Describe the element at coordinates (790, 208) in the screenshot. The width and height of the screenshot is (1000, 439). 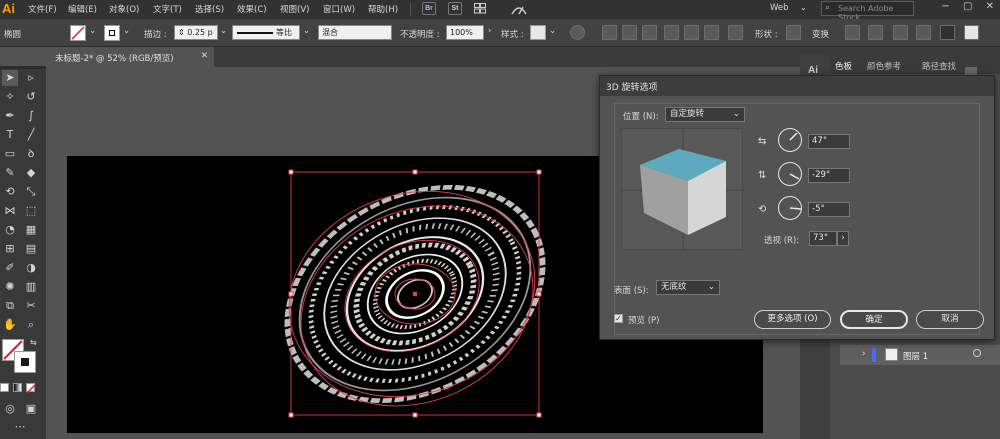
I see `z-rotation-dial` at that location.